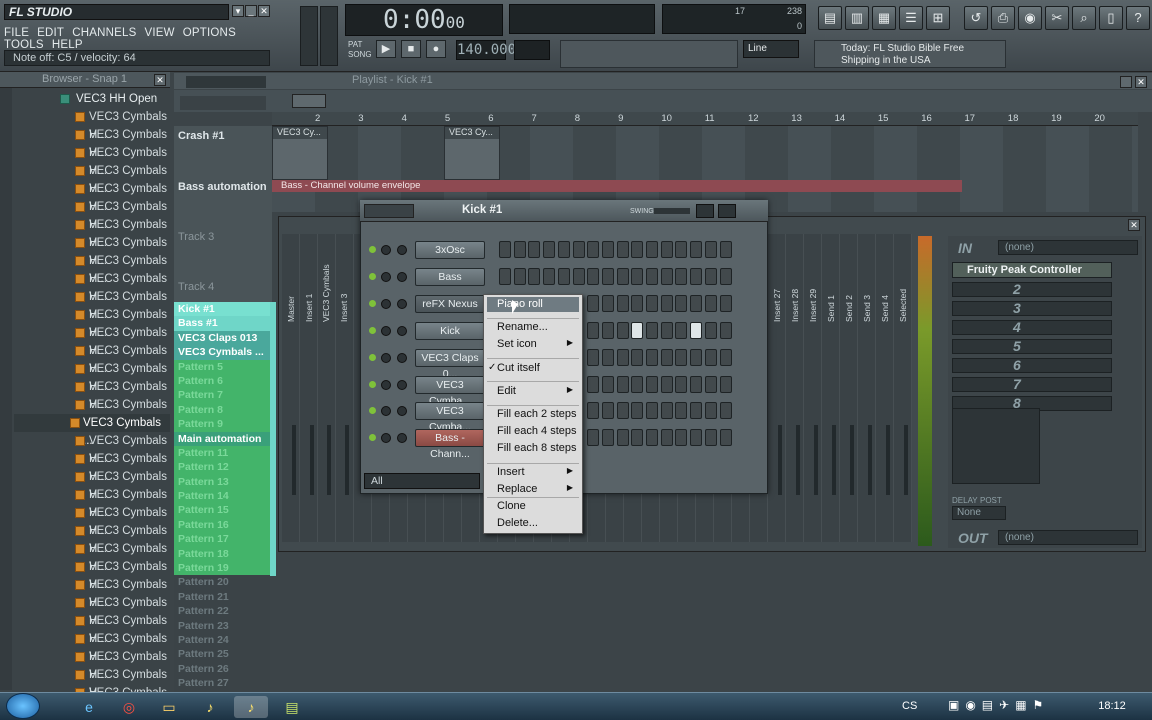 The width and height of the screenshot is (1152, 720). Describe the element at coordinates (1112, 706) in the screenshot. I see `clock: 18:12` at that location.